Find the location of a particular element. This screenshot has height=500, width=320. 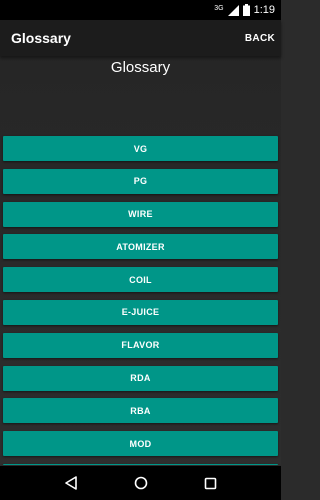

term-button-pg: PG is located at coordinates (140, 181).